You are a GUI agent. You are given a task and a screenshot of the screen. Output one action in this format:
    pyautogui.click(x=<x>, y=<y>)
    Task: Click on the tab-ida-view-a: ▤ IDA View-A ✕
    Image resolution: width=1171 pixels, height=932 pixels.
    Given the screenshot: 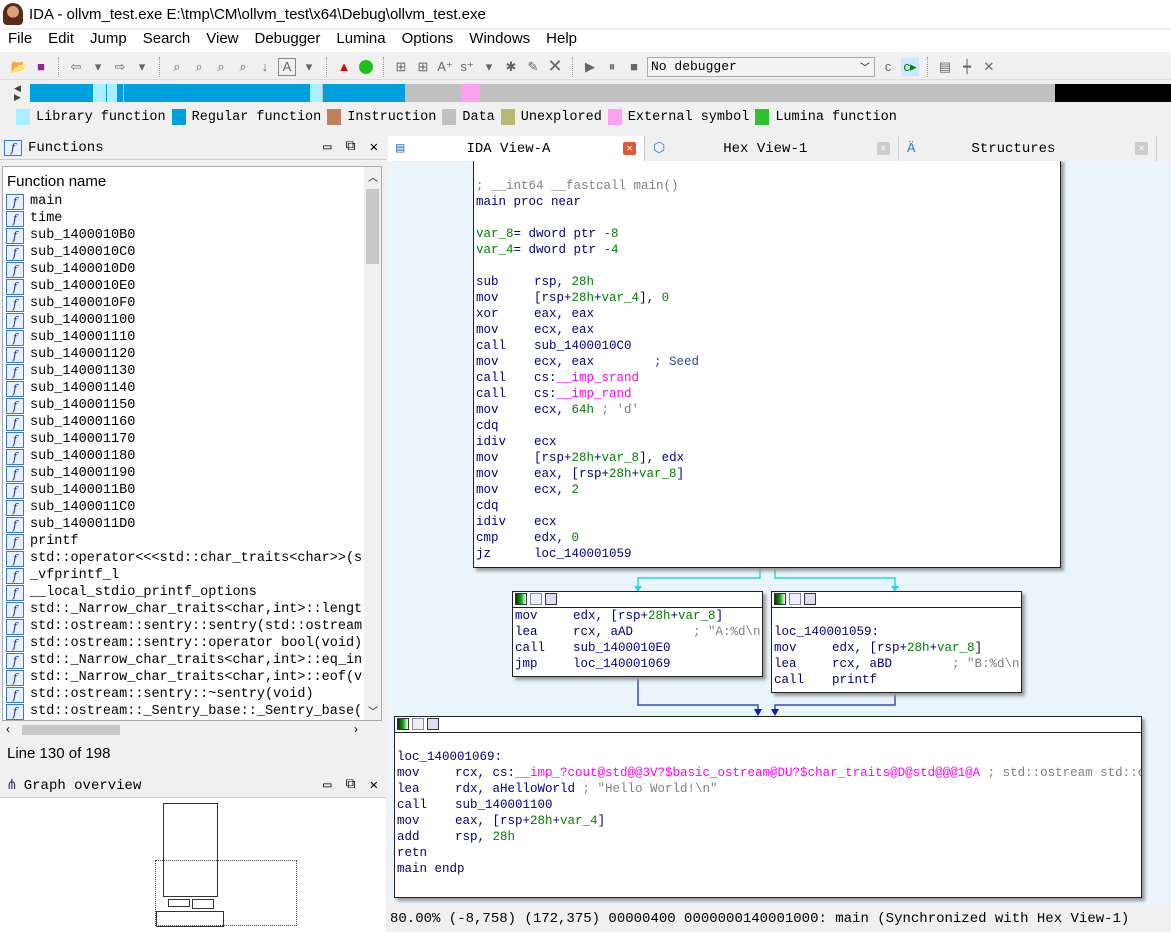 What is the action you would take?
    pyautogui.click(x=516, y=148)
    